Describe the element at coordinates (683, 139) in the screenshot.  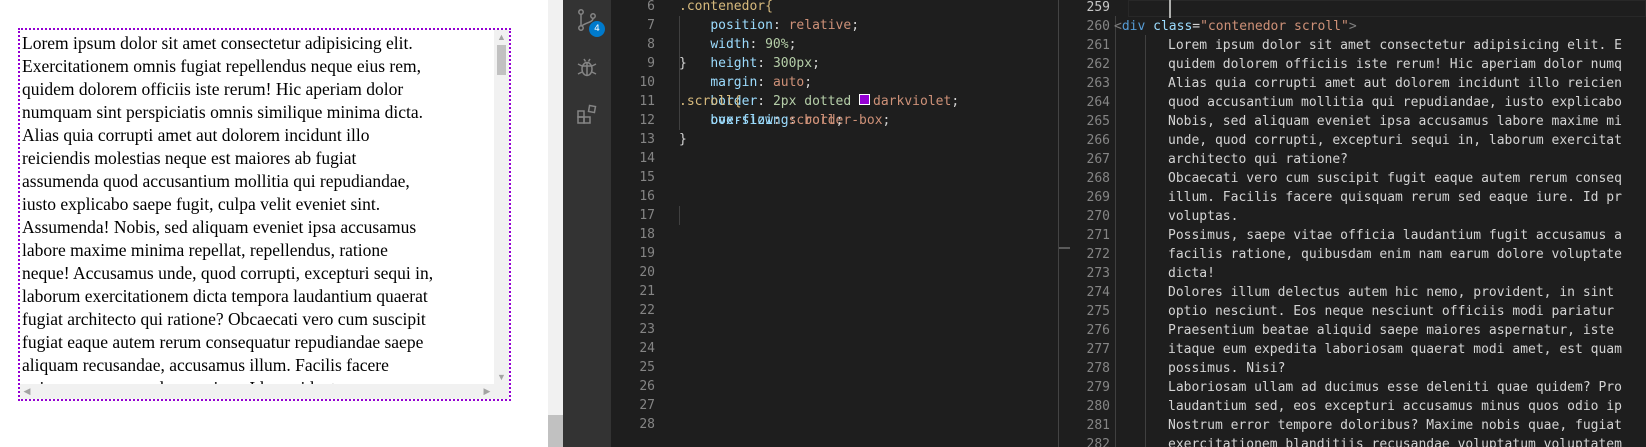
I see `code-line: }` at that location.